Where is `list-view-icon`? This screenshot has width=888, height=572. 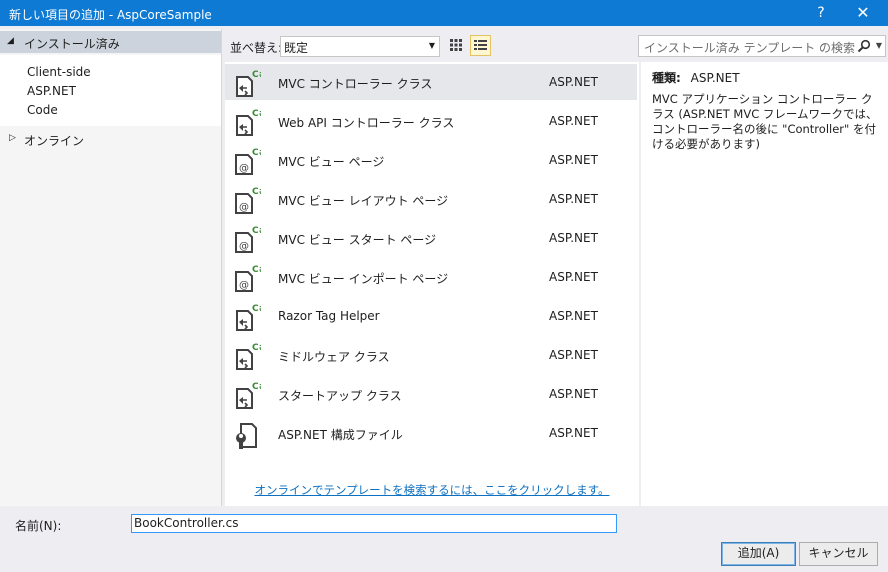
list-view-icon is located at coordinates (480, 45).